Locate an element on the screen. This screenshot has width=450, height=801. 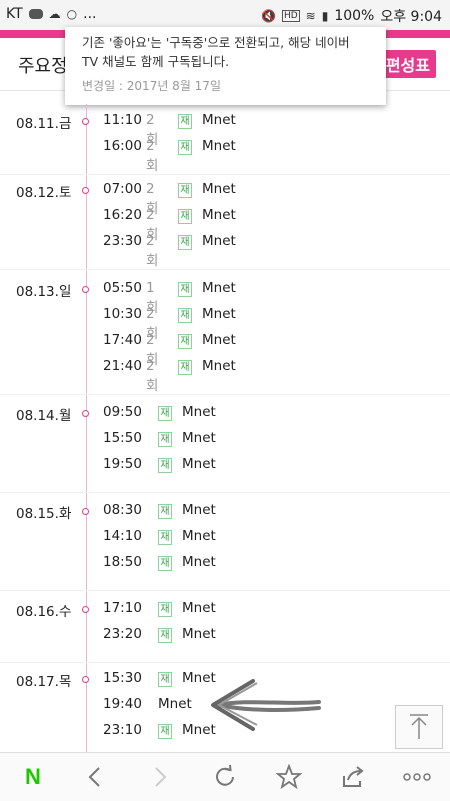
tooltip-line-1: 기존 '좋아요'는 '구독중'으로 전환되고, 해당 네이버 is located at coordinates (216, 42).